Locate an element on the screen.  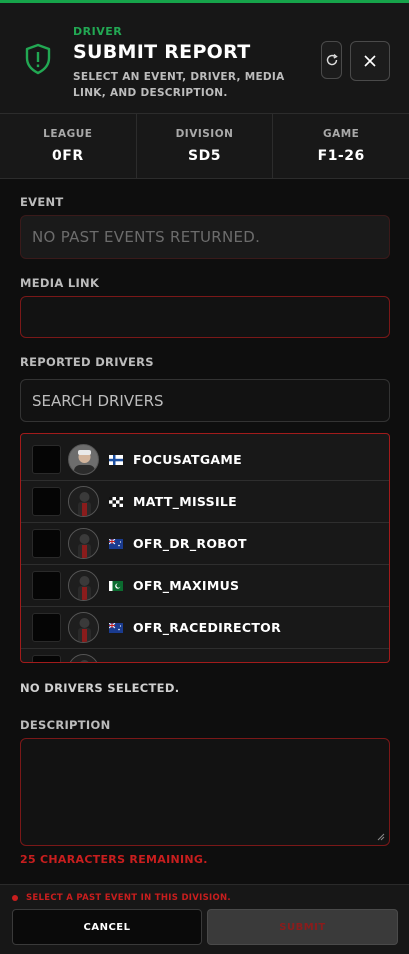
refresh-button is located at coordinates (331, 60).